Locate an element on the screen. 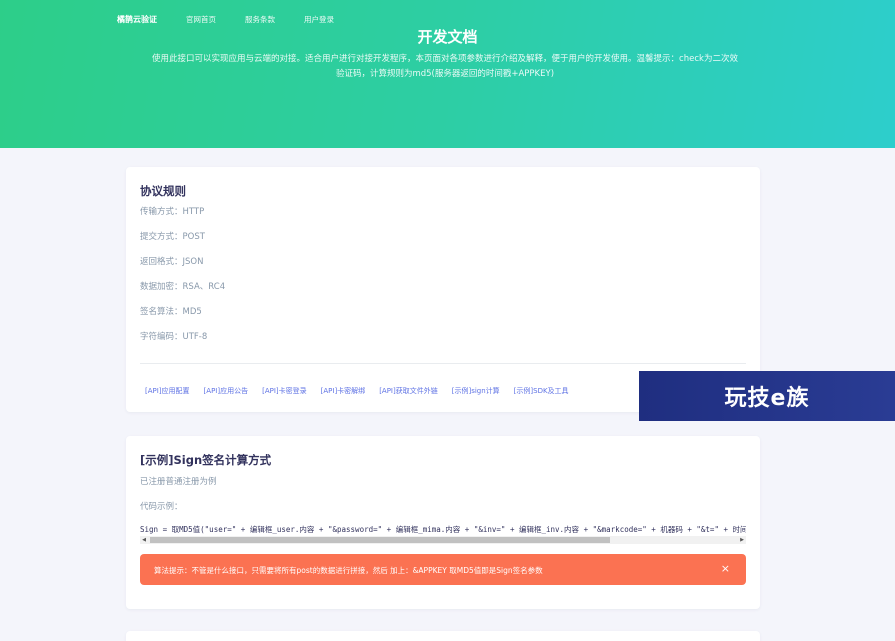  nav-link-home: 官网首页 is located at coordinates (201, 19).